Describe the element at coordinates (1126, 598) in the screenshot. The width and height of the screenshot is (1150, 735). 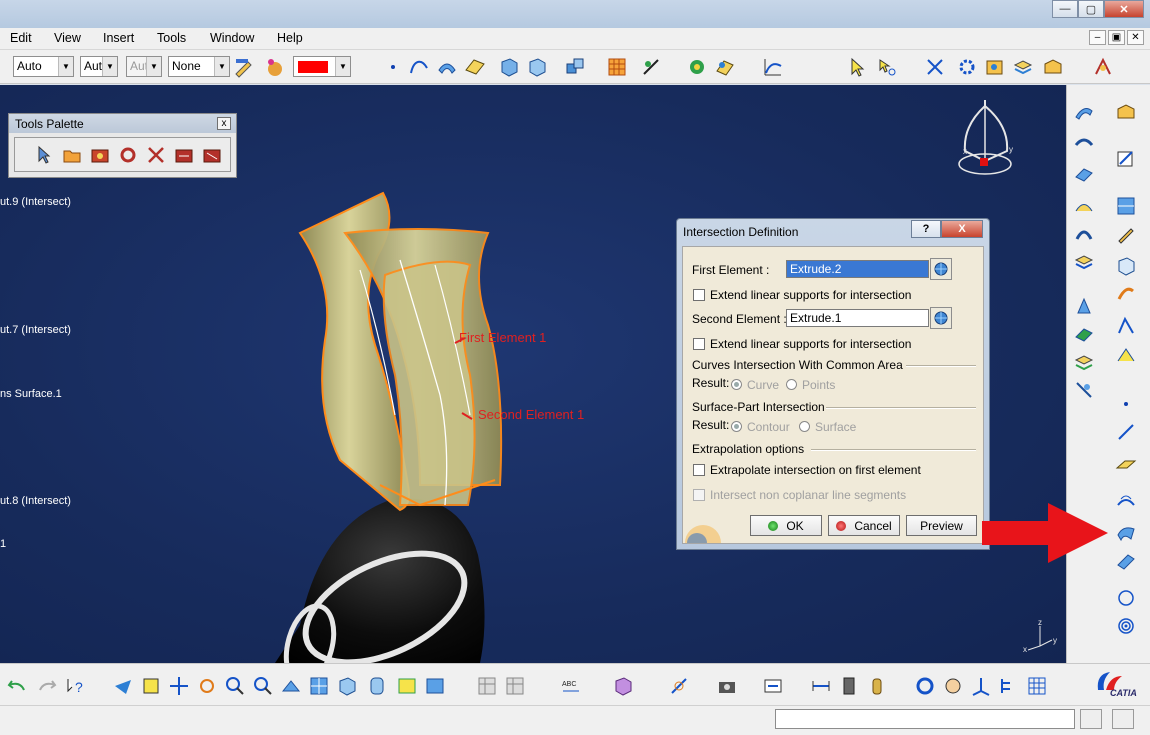
I see `circle-icon` at that location.